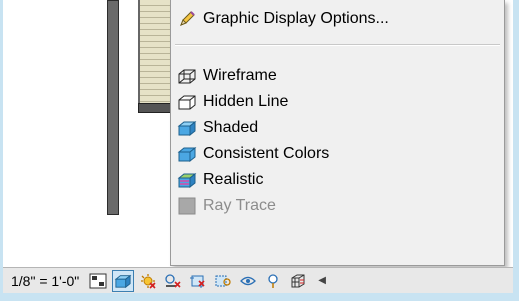 The height and width of the screenshot is (301, 519). I want to click on sun-path-icon, so click(148, 281).